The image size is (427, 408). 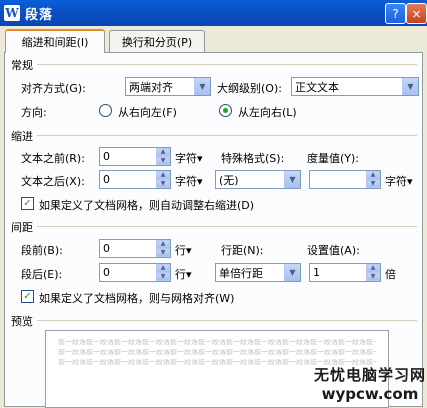 What do you see at coordinates (253, 158) in the screenshot?
I see `special-format-label: 特殊格式(S):` at bounding box center [253, 158].